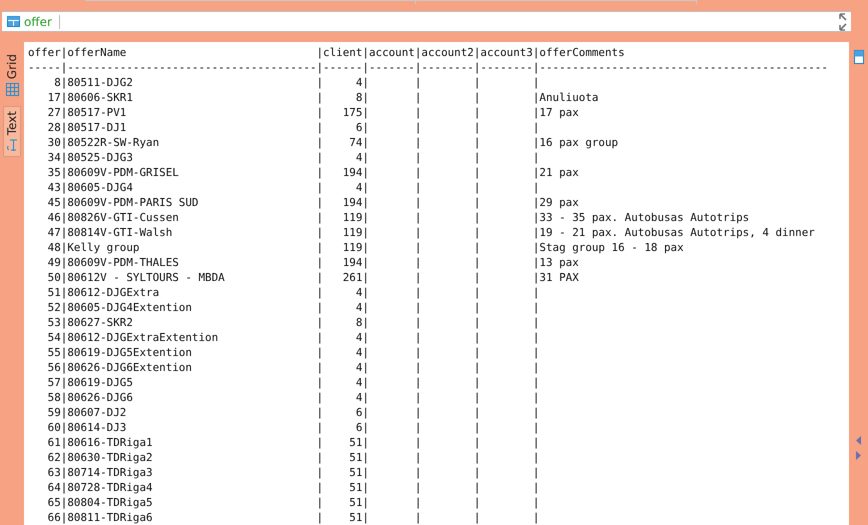  What do you see at coordinates (12, 89) in the screenshot?
I see `grid-icon` at bounding box center [12, 89].